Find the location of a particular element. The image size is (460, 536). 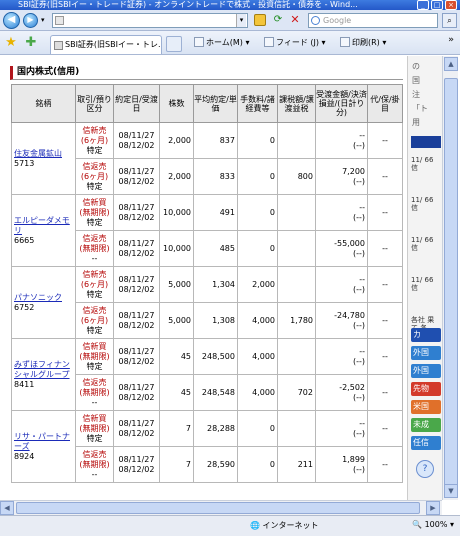

side-menu-button: 先物 is located at coordinates (426, 389).